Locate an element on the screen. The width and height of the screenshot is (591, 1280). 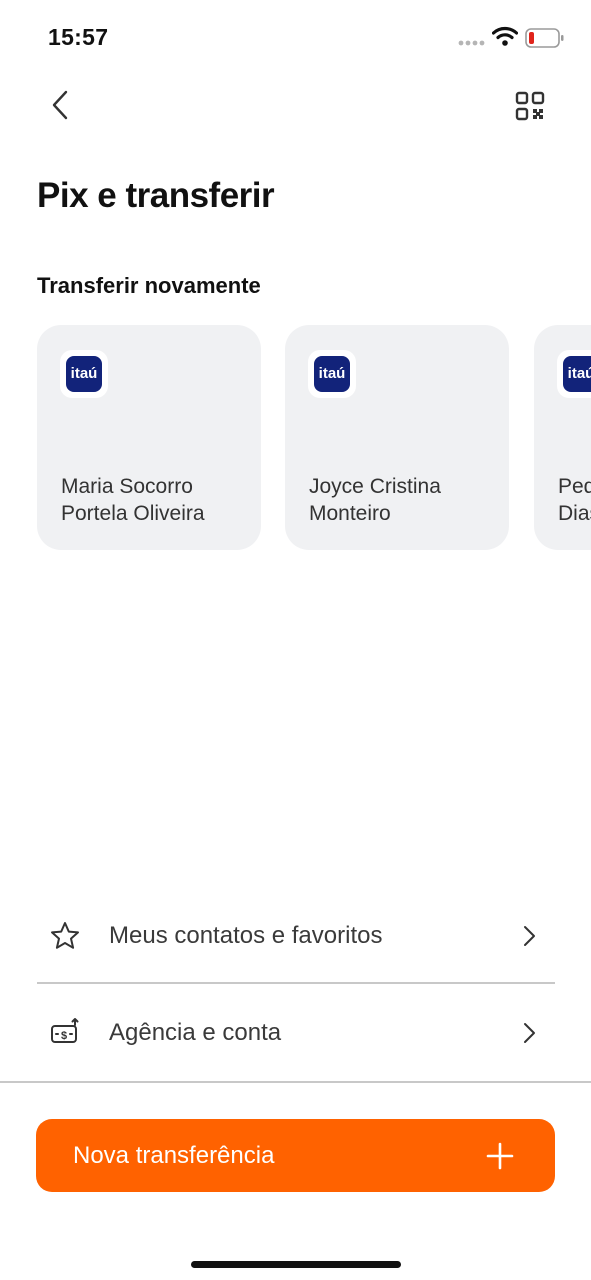
menu-item-label: Agência e conta is located at coordinates (195, 1032).